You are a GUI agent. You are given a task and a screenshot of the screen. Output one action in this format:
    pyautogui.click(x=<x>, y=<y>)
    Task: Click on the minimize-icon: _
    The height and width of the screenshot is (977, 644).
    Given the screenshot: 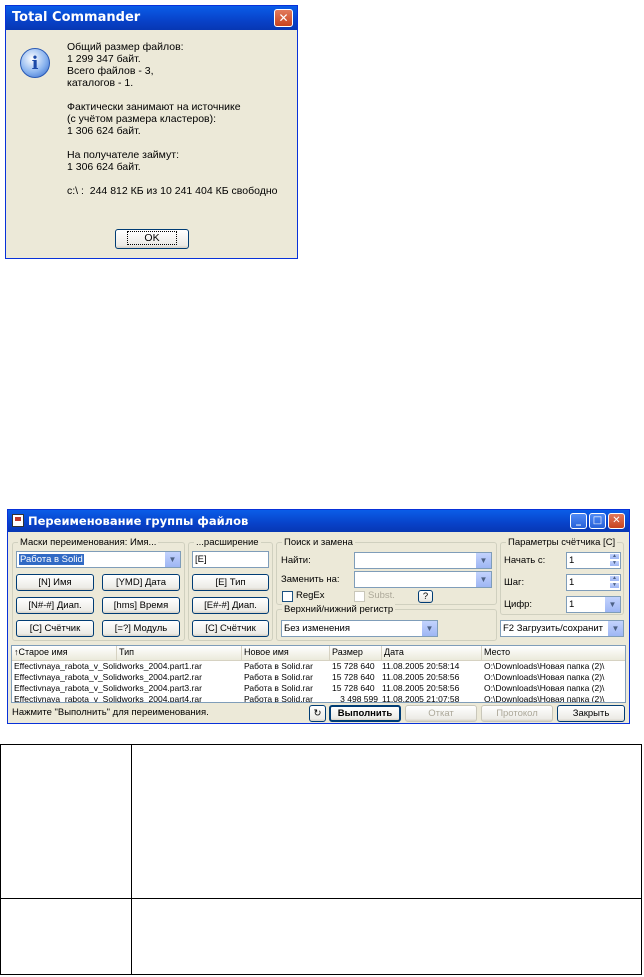 What is the action you would take?
    pyautogui.click(x=578, y=521)
    